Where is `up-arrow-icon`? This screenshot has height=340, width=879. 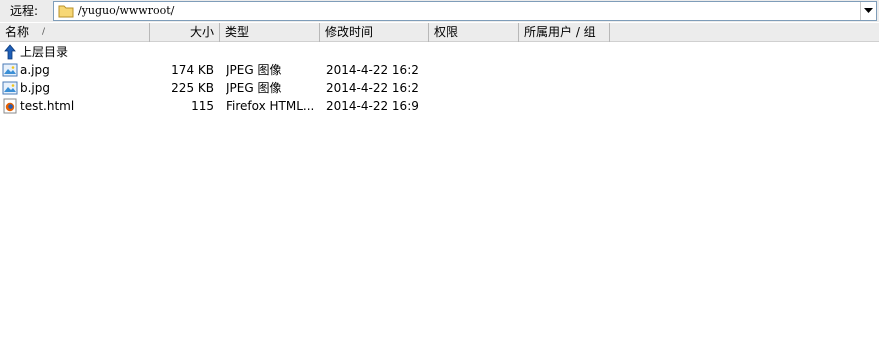 up-arrow-icon is located at coordinates (10, 52).